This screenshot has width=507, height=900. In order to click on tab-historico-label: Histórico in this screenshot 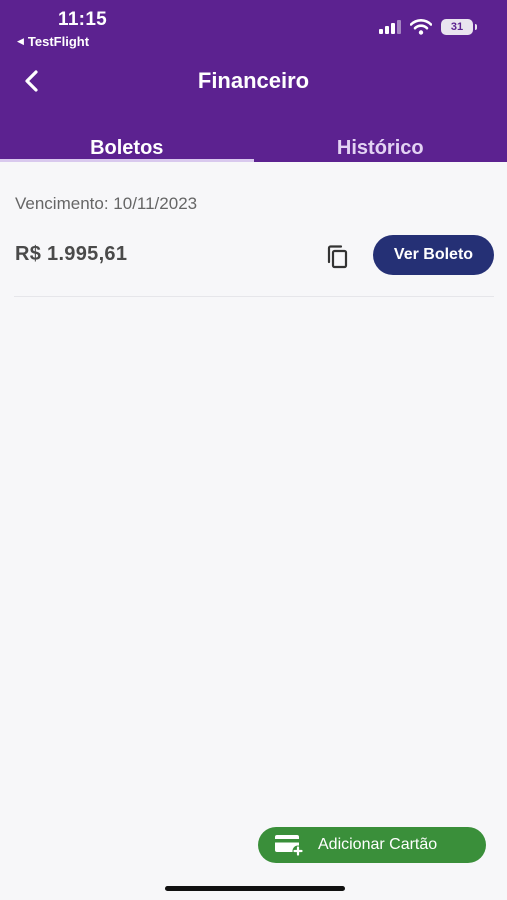, I will do `click(380, 148)`.